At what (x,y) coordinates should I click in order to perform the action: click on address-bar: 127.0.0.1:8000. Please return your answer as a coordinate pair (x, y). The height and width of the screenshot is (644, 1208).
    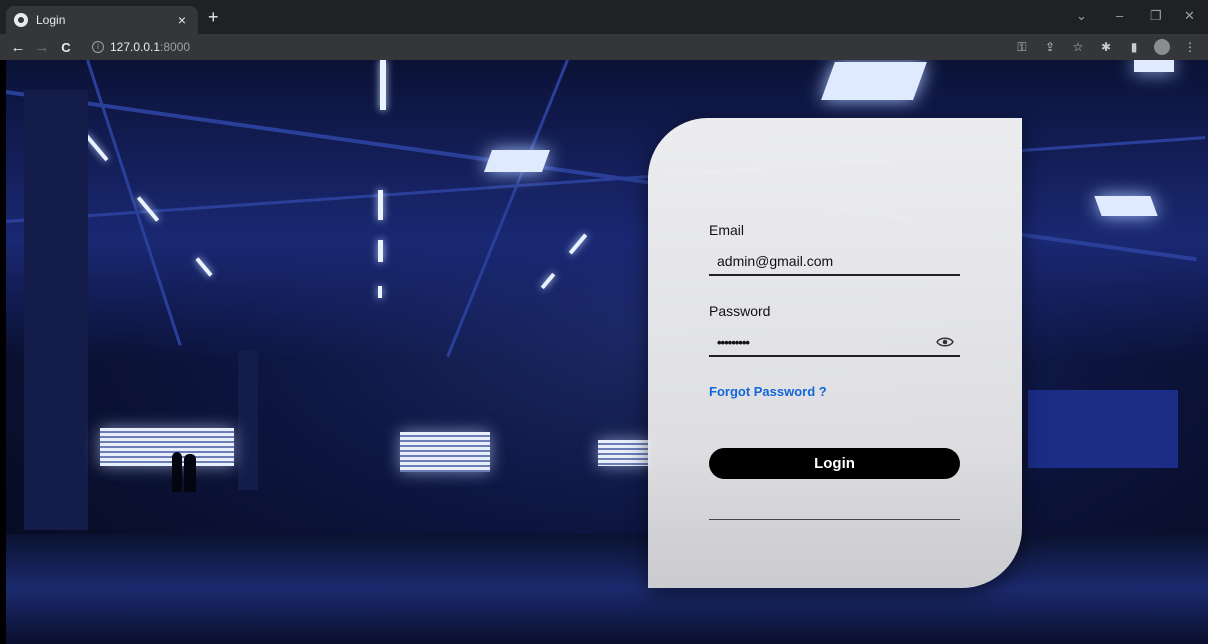
    Looking at the image, I should click on (150, 47).